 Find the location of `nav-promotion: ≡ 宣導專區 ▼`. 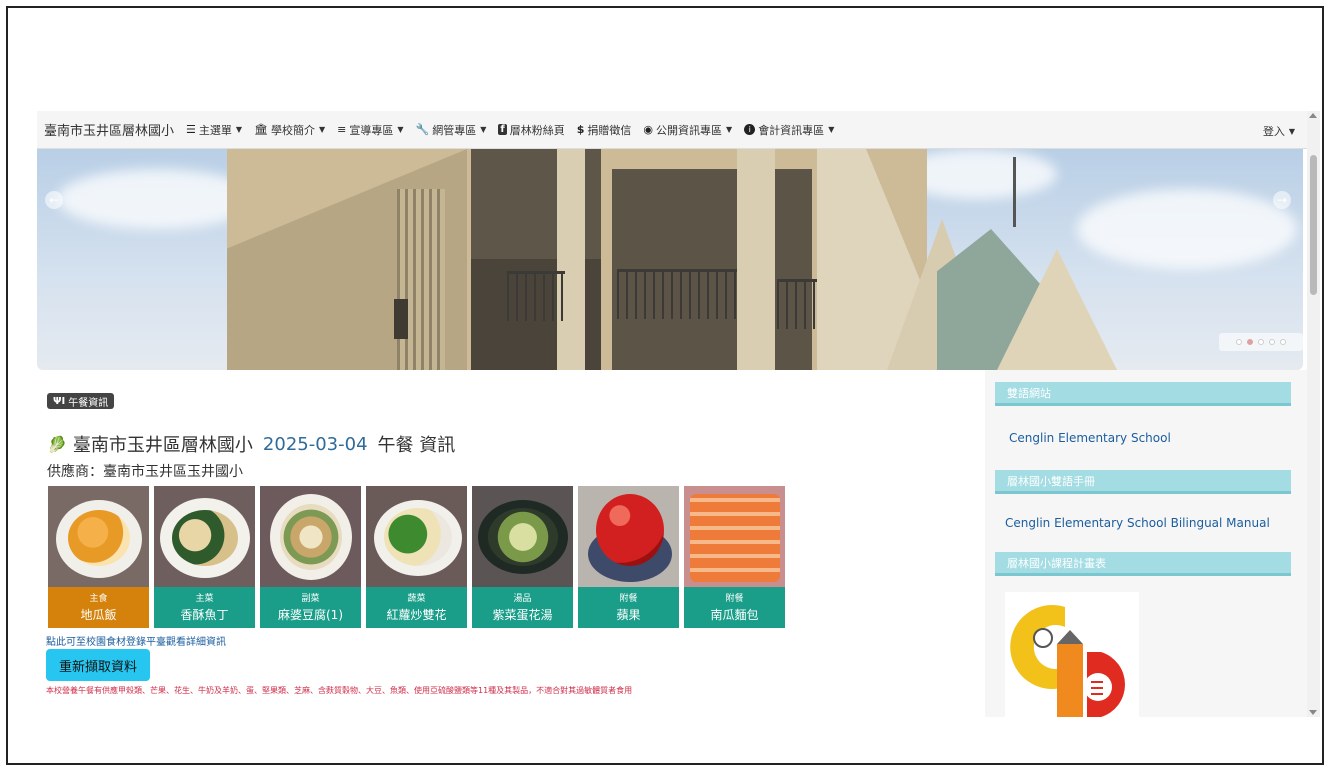

nav-promotion: ≡ 宣導專區 ▼ is located at coordinates (370, 130).